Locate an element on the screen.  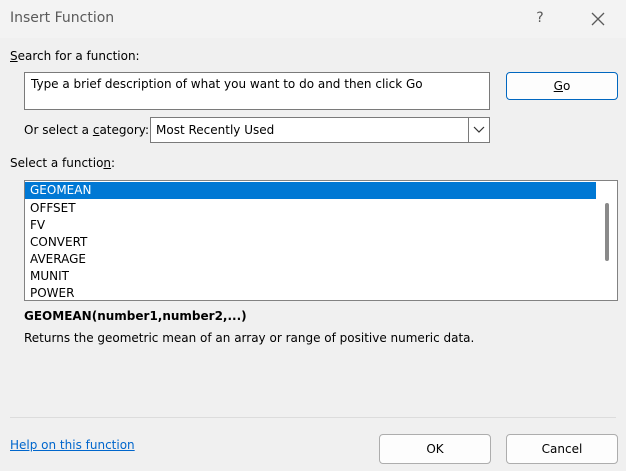
title-bar: Insert Function ? is located at coordinates (313, 19).